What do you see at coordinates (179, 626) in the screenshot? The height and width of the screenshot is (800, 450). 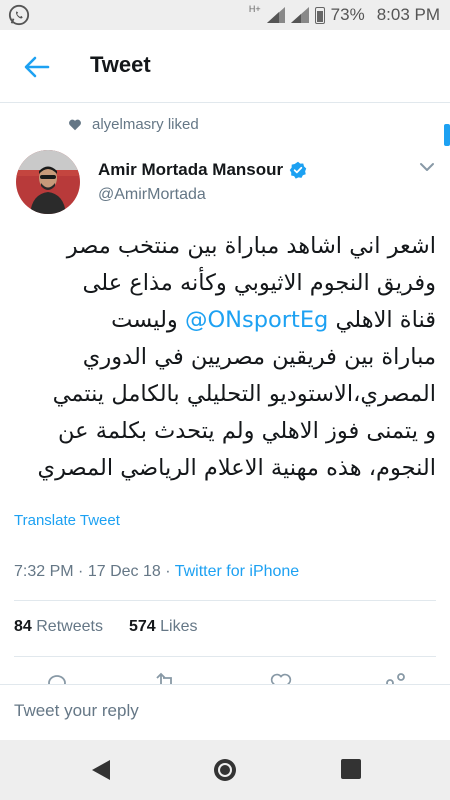 I see `likes-label: Likes` at bounding box center [179, 626].